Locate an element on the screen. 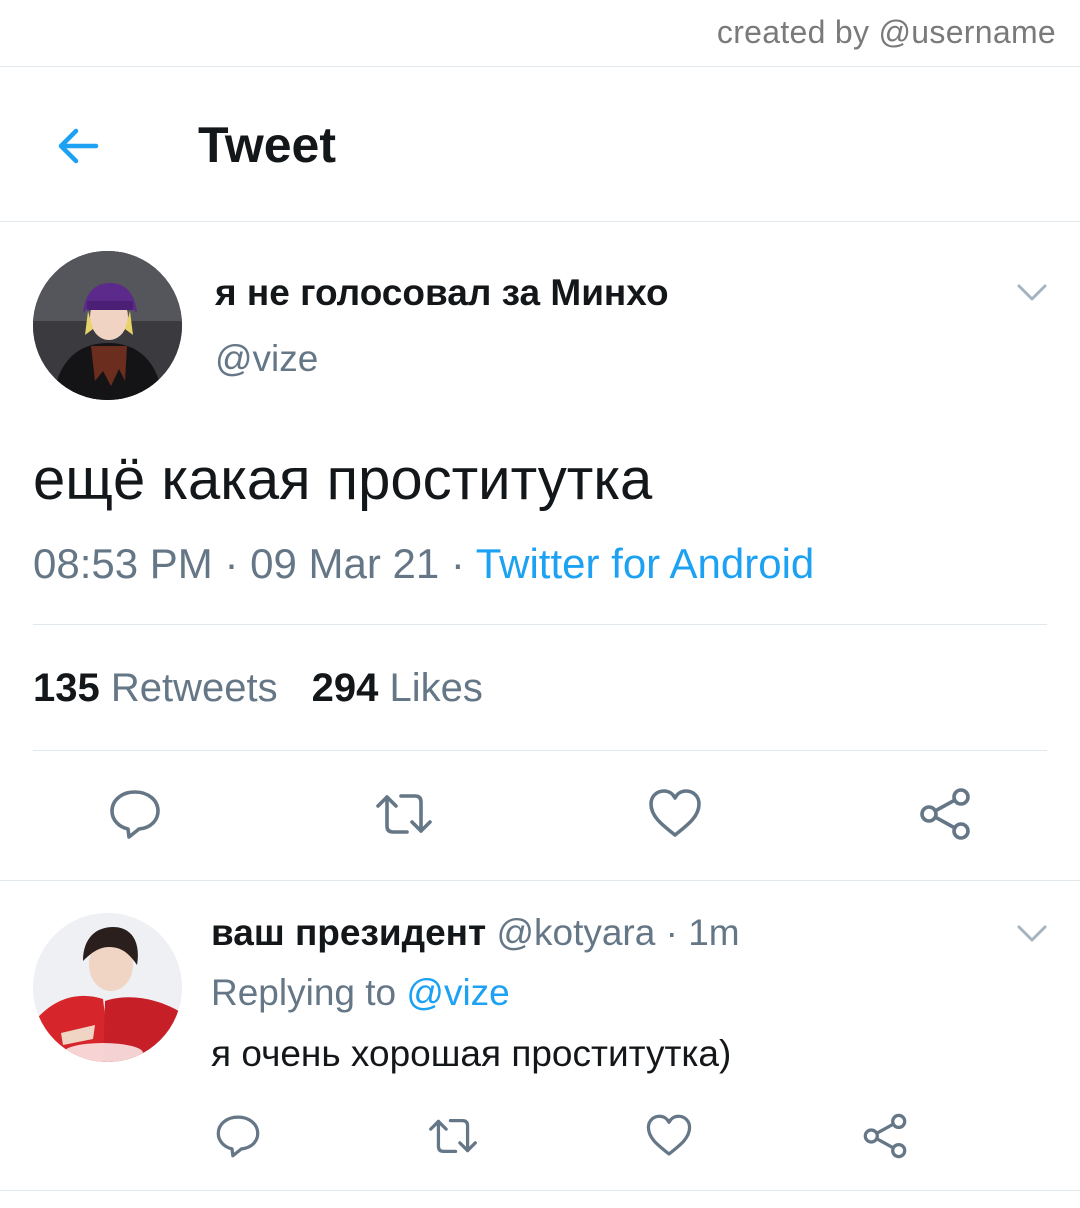  reply-time: 1m is located at coordinates (714, 932).